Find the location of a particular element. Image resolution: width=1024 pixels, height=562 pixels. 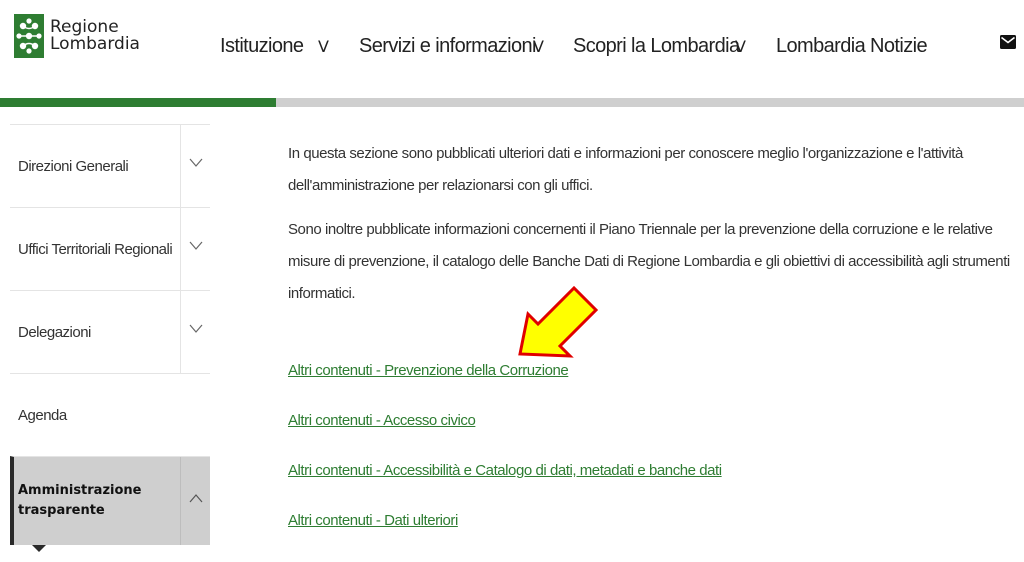

link-accesso-civico: Altri contenuti - Accesso civico is located at coordinates (505, 437).